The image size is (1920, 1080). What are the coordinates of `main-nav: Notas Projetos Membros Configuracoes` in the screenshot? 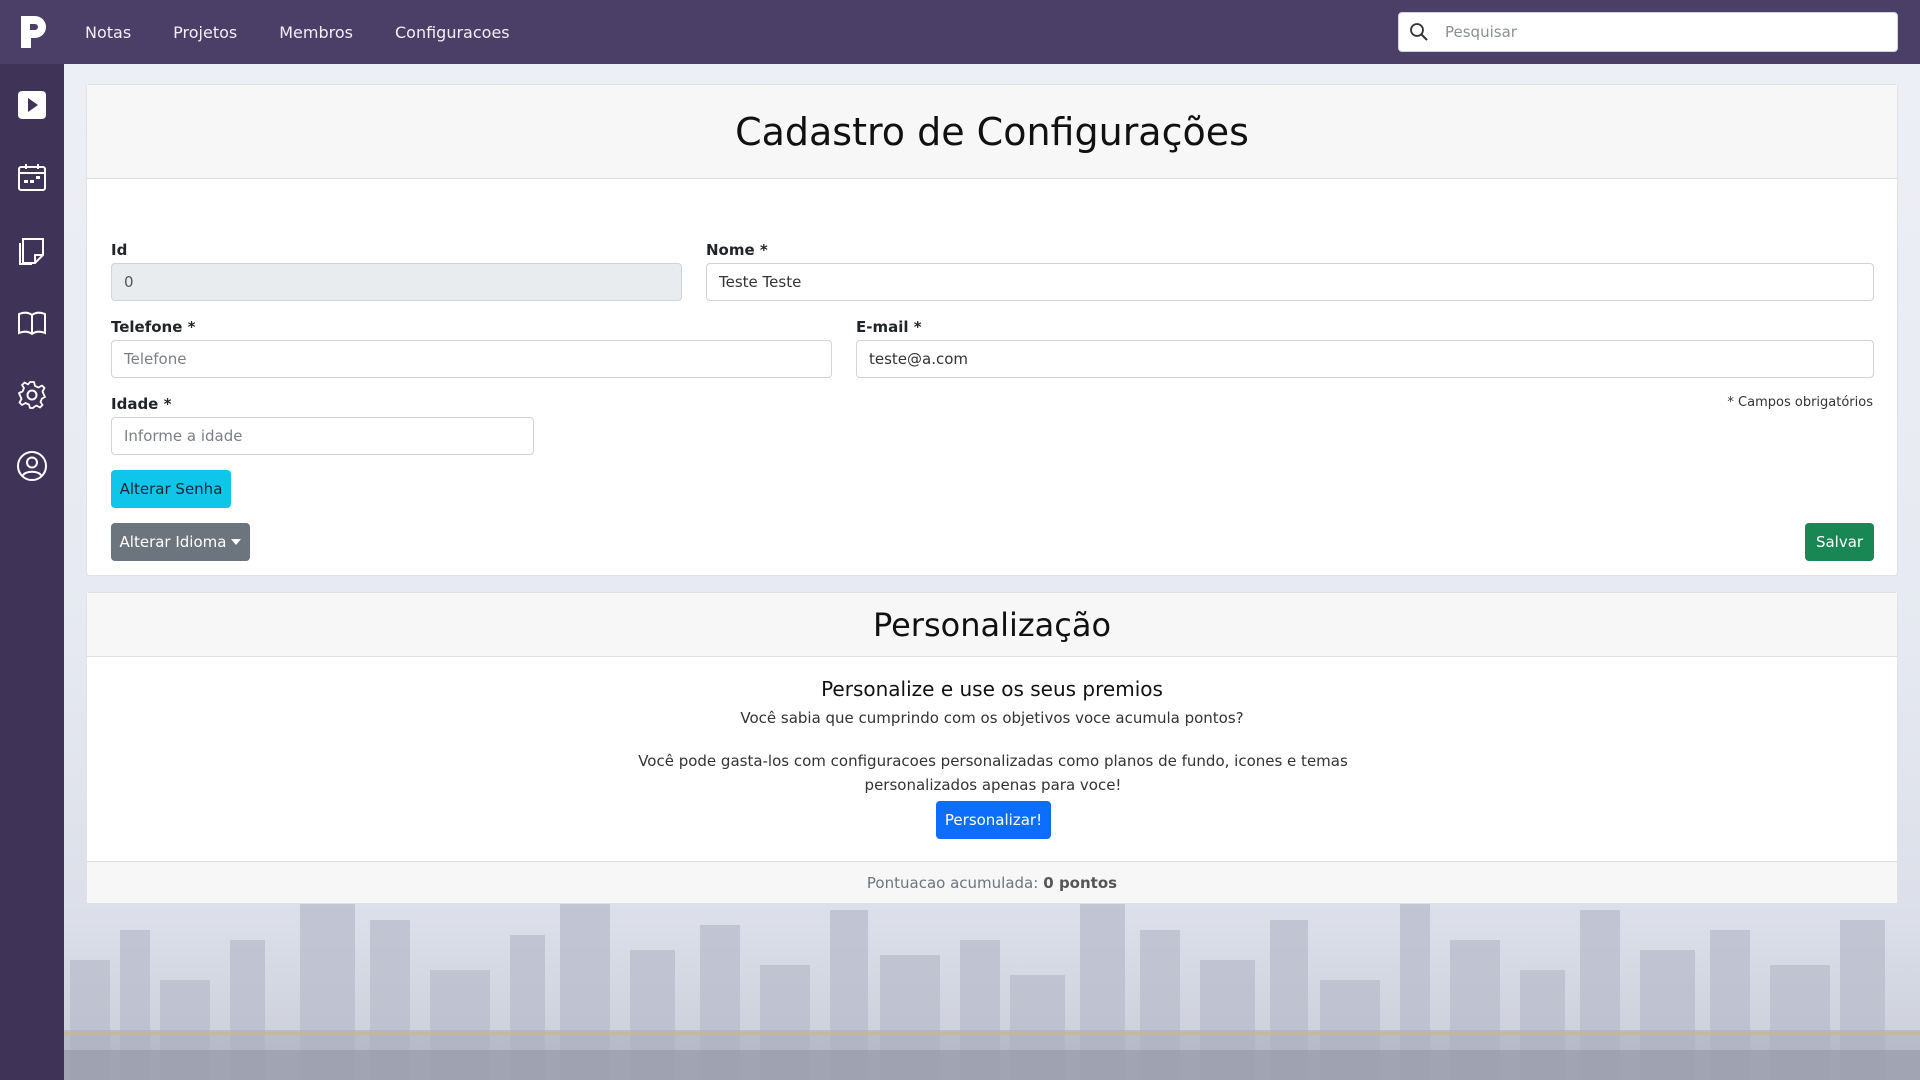 It's located at (297, 32).